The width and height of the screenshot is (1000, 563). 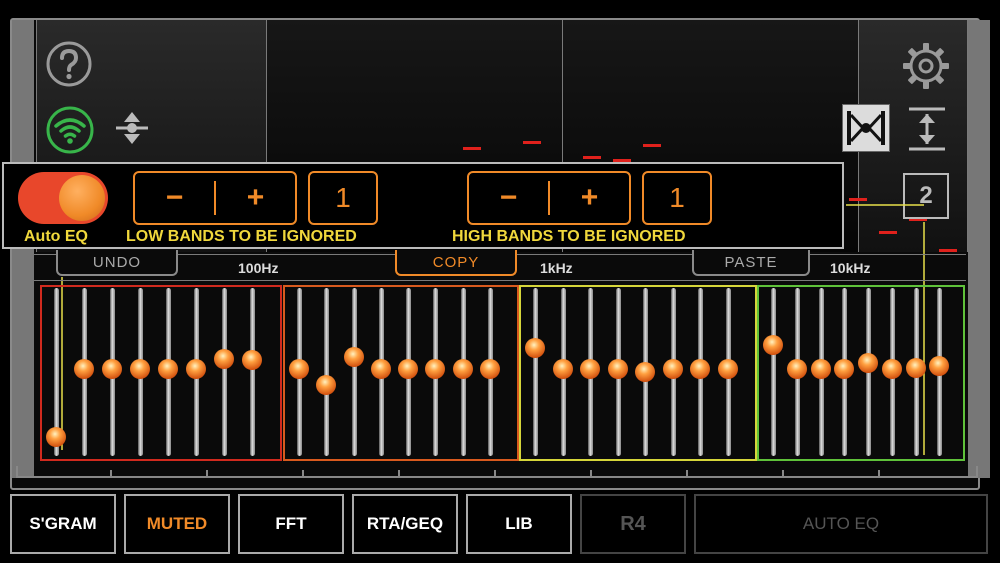 I want to click on muted-button: MUTED, so click(x=177, y=524).